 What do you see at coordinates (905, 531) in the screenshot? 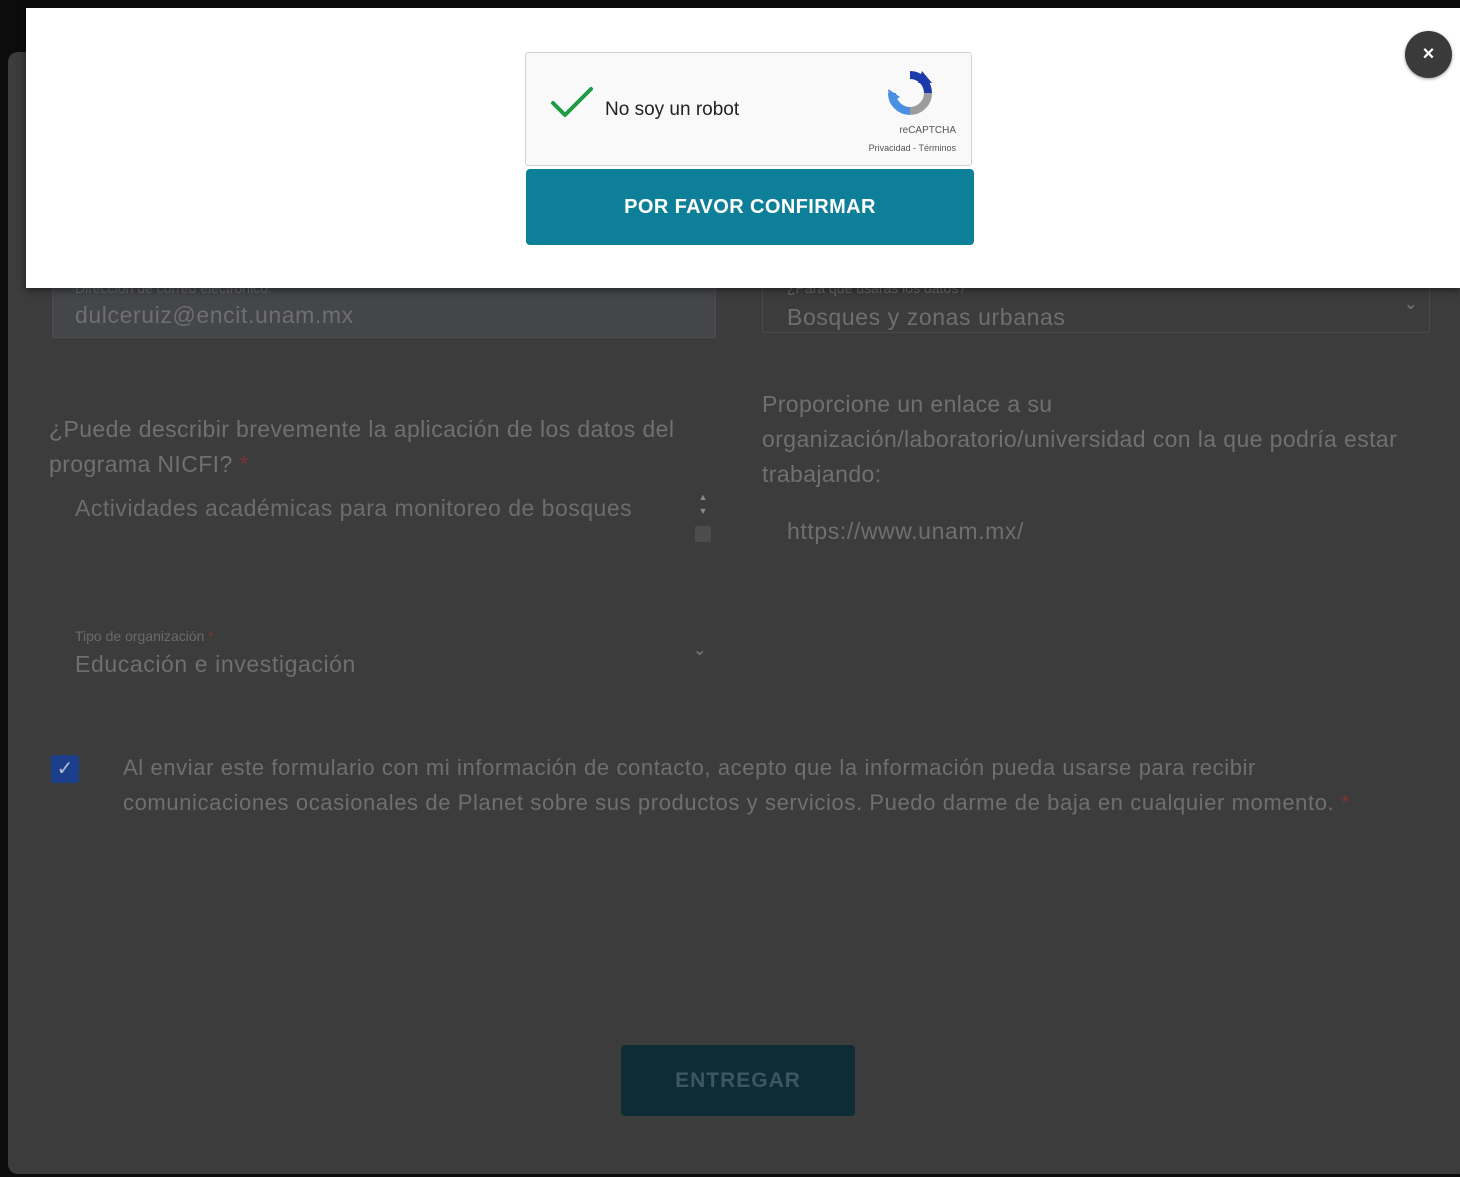
I see `link-input: https://www.unam.mx/` at bounding box center [905, 531].